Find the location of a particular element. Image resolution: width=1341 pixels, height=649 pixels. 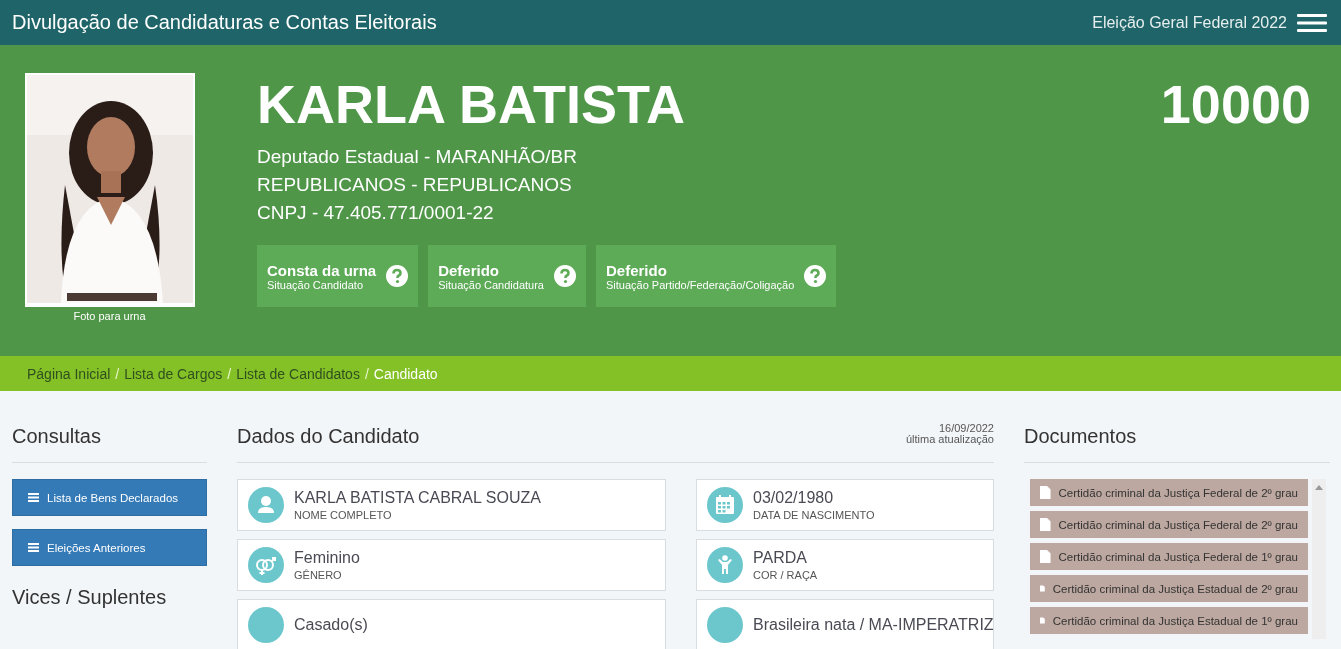

section-title: Dados do Candidato is located at coordinates (328, 436).